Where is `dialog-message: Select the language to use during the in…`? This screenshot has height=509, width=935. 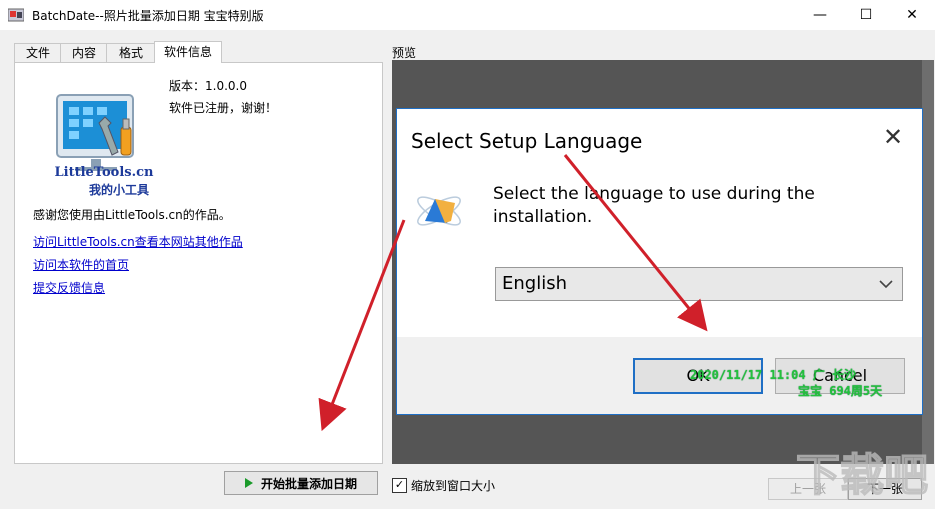 dialog-message: Select the language to use during the in… is located at coordinates (654, 205).